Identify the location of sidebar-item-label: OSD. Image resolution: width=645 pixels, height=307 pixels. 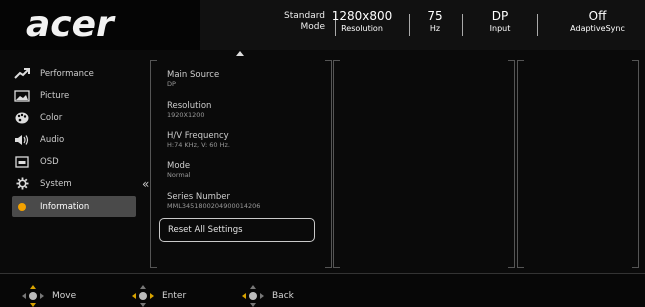
(49, 161).